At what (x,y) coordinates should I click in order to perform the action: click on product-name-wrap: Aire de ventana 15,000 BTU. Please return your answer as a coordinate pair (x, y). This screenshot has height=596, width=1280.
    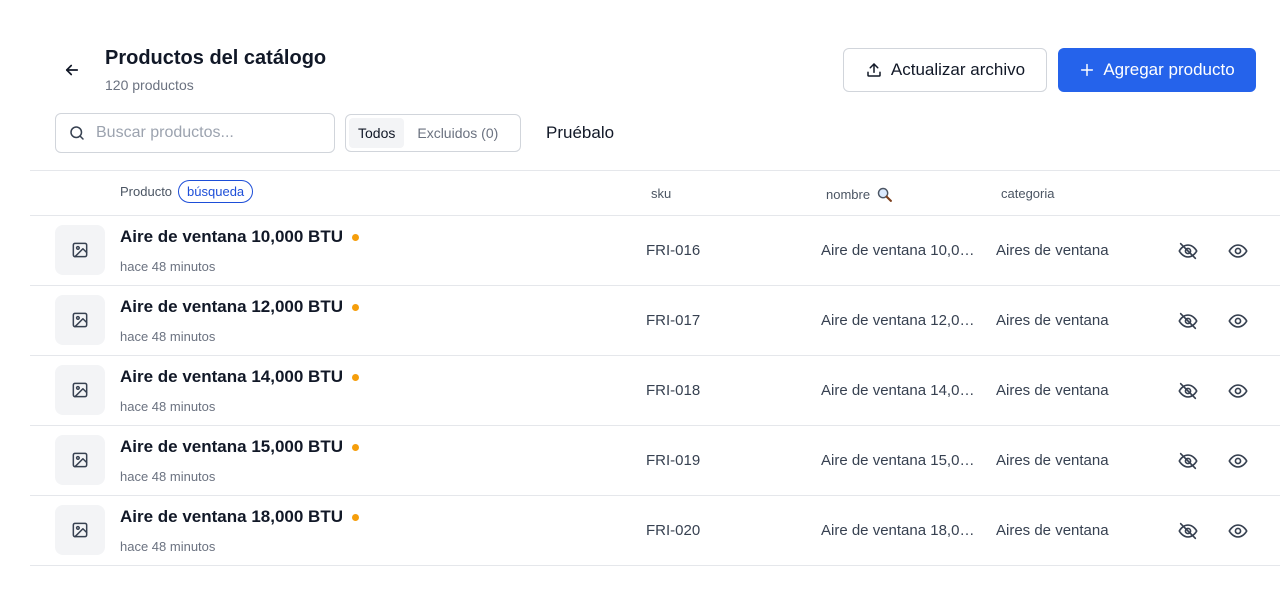
    Looking at the image, I should click on (239, 447).